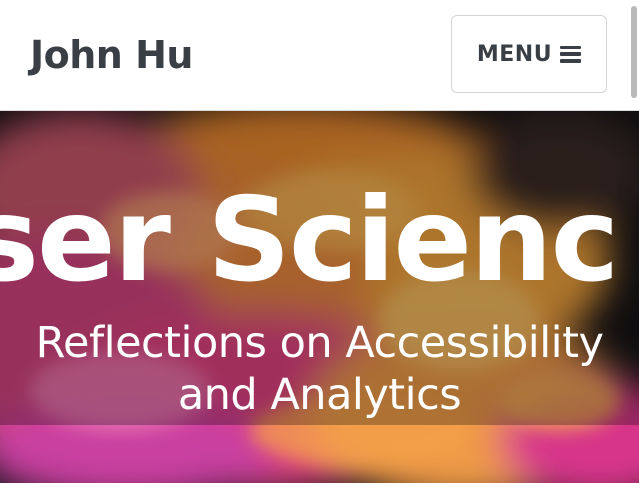 This screenshot has width=639, height=483. I want to click on menu-button: MENU, so click(529, 54).